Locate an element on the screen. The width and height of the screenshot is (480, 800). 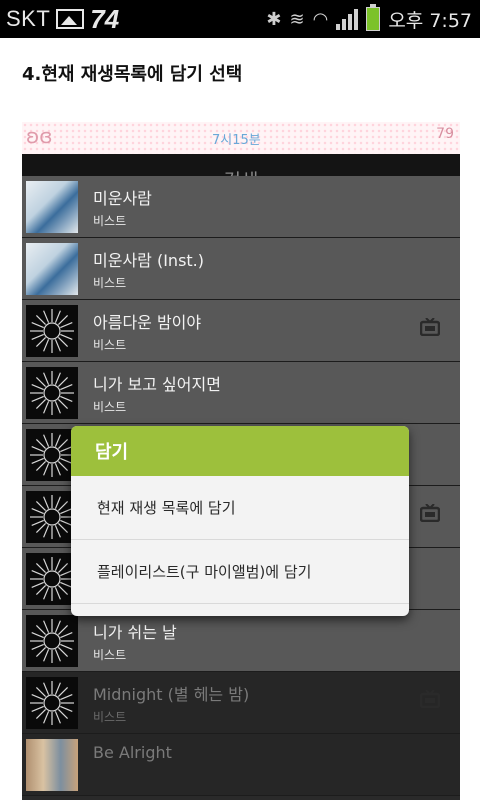
song-title: 미운사람 is located at coordinates (122, 198).